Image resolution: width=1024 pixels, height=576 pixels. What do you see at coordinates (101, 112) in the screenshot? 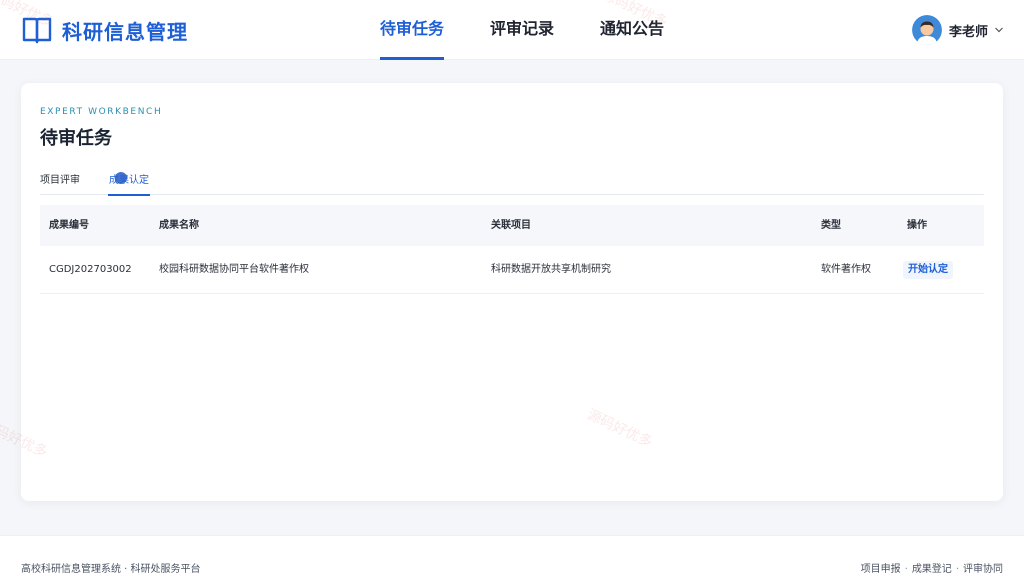
I see `section-eyebrow: EXPERT WORKBENCH` at bounding box center [101, 112].